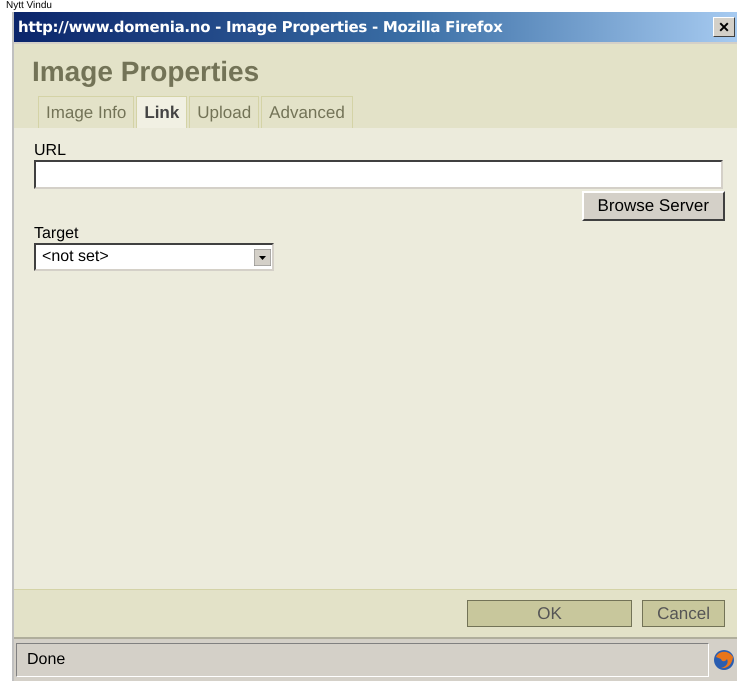  Describe the element at coordinates (724, 660) in the screenshot. I see `browser-logo-icon` at that location.